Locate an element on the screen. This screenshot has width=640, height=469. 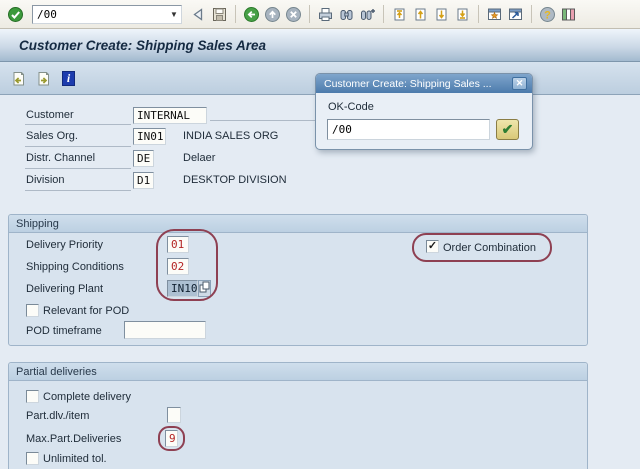
create-shortcut-icon is located at coordinates (515, 14).